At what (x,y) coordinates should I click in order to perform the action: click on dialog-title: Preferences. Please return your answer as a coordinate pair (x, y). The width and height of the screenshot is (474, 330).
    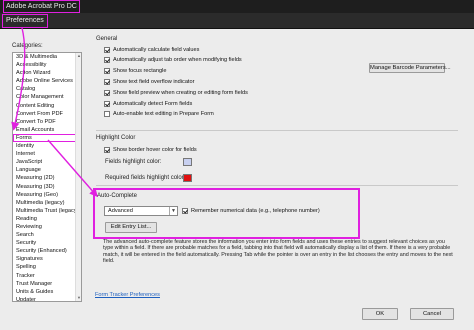
    Looking at the image, I should click on (25, 21).